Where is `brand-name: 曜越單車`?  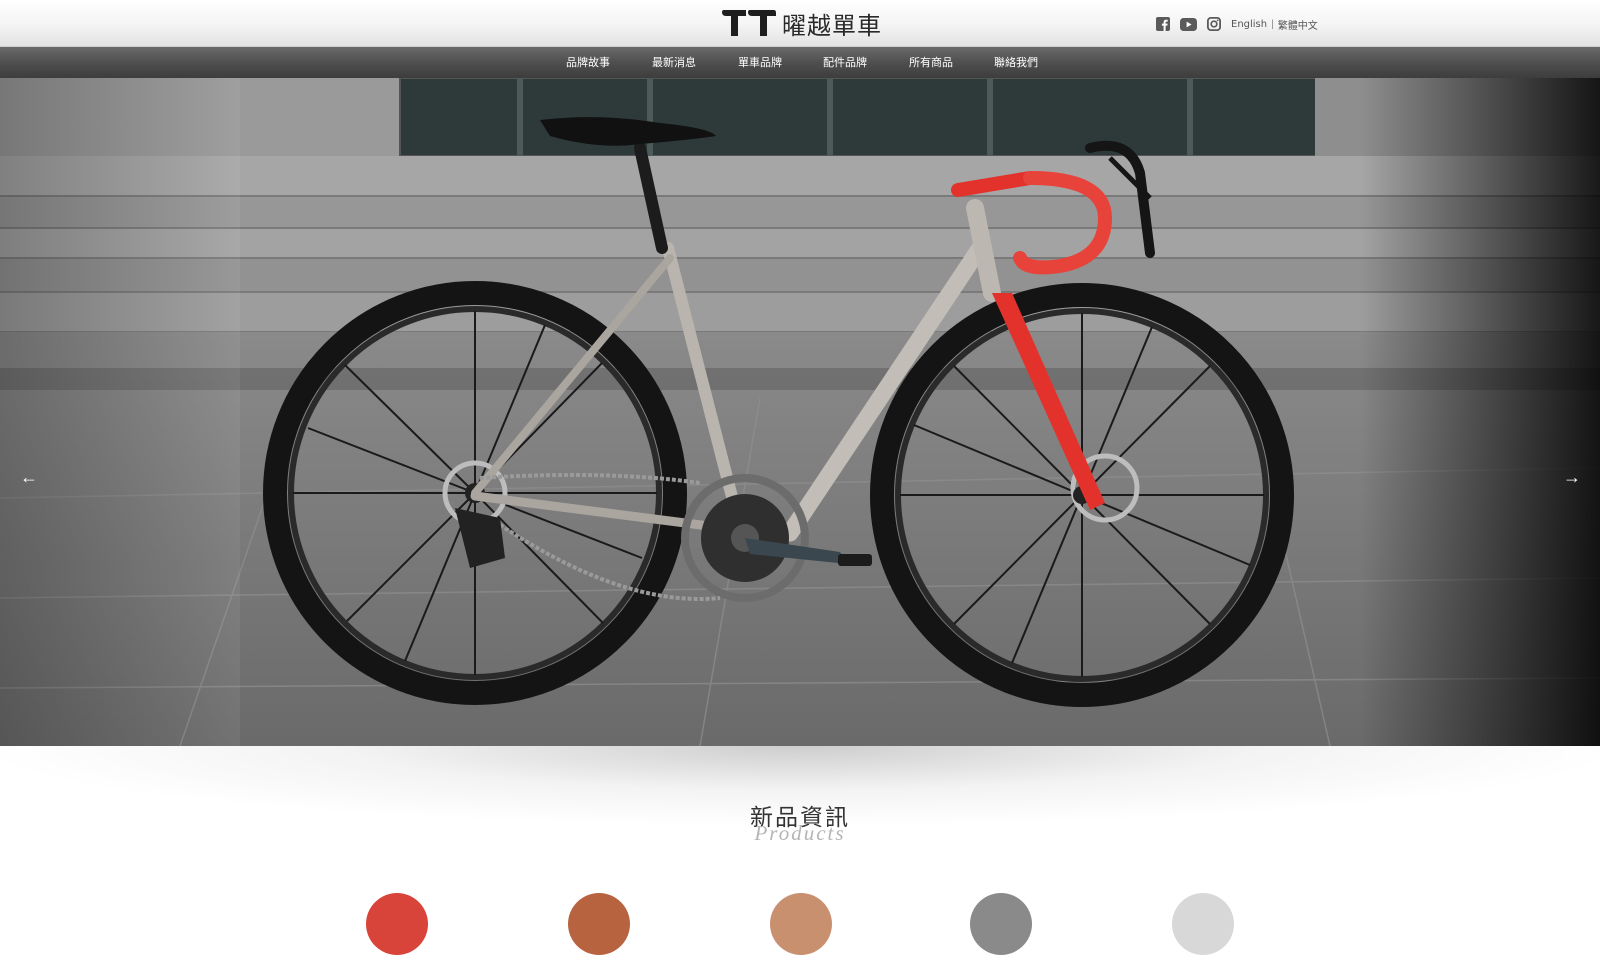 brand-name: 曜越單車 is located at coordinates (832, 25).